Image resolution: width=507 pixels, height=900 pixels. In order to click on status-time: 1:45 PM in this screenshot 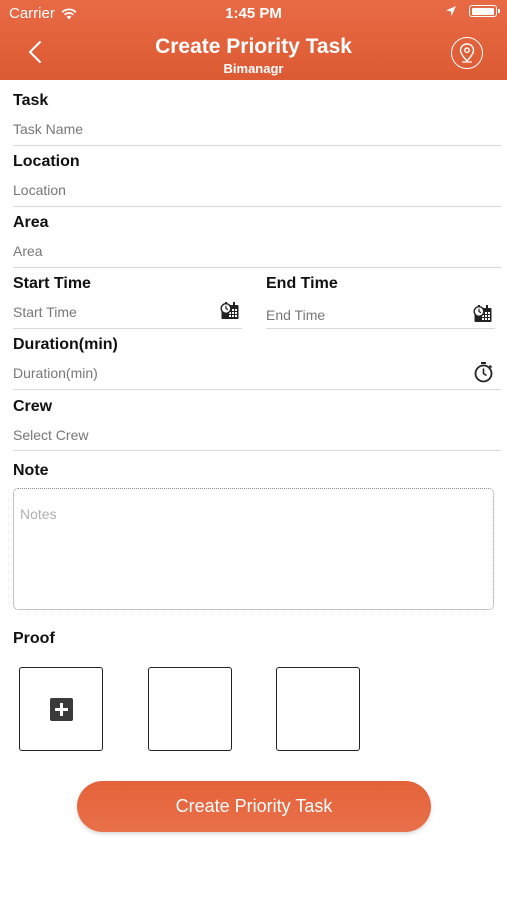, I will do `click(253, 13)`.